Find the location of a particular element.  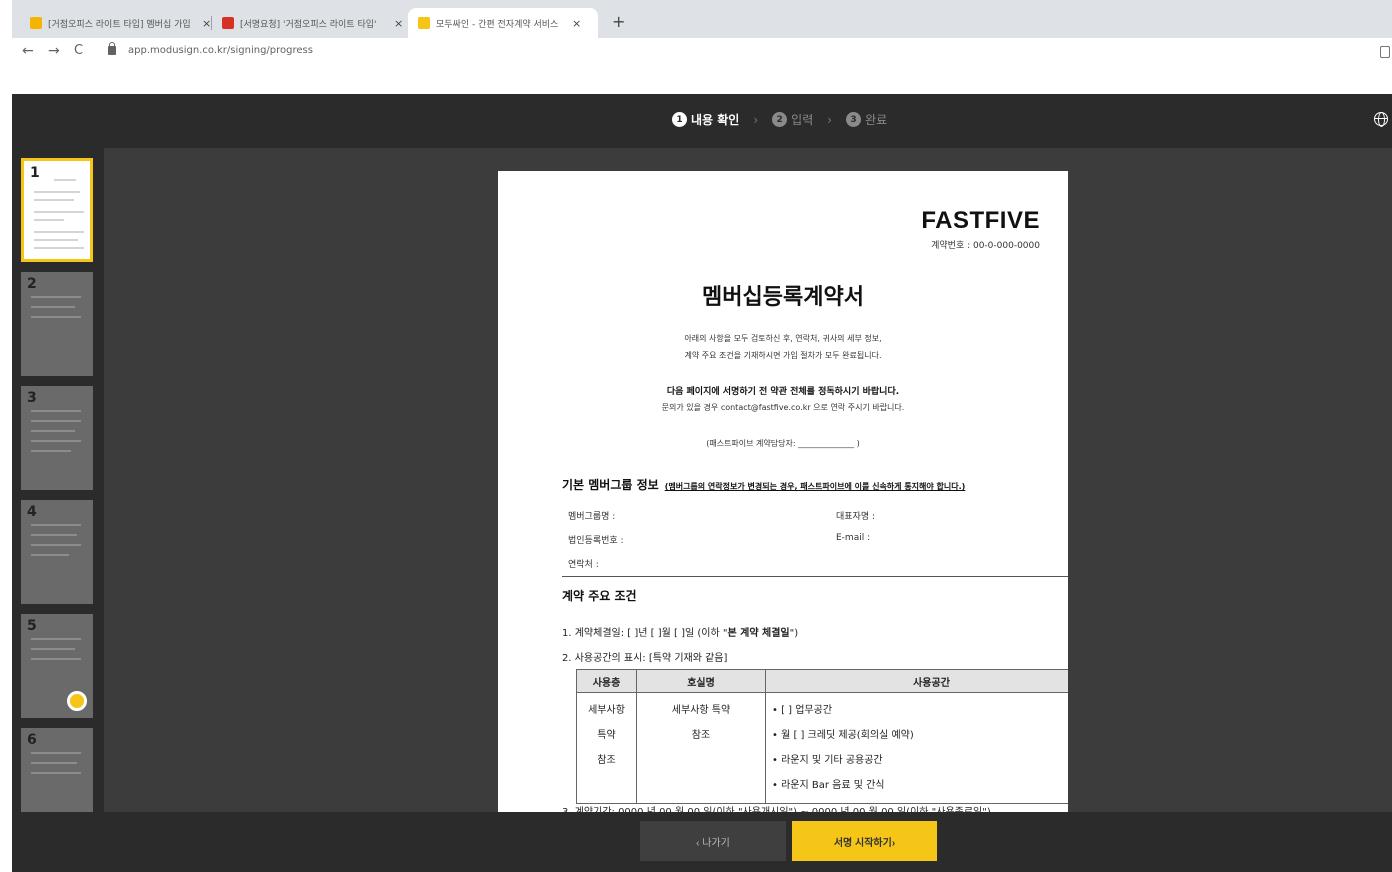

step-label: 내용 확인 is located at coordinates (715, 120).